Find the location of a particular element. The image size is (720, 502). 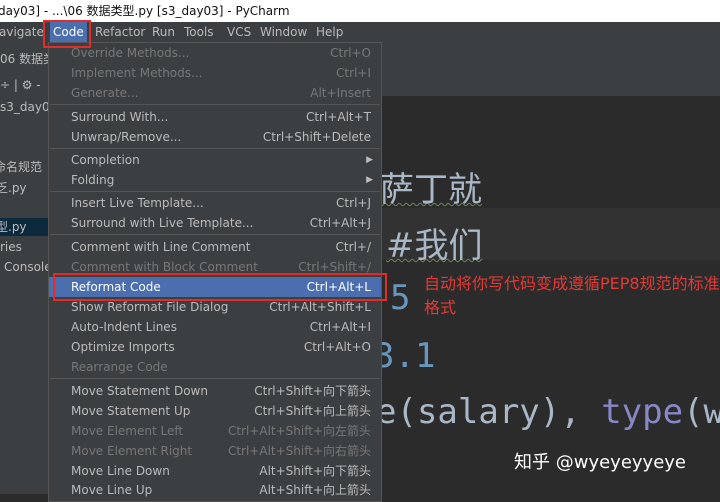

menu-item-shortcut: Ctrl+Alt+I is located at coordinates (340, 327).